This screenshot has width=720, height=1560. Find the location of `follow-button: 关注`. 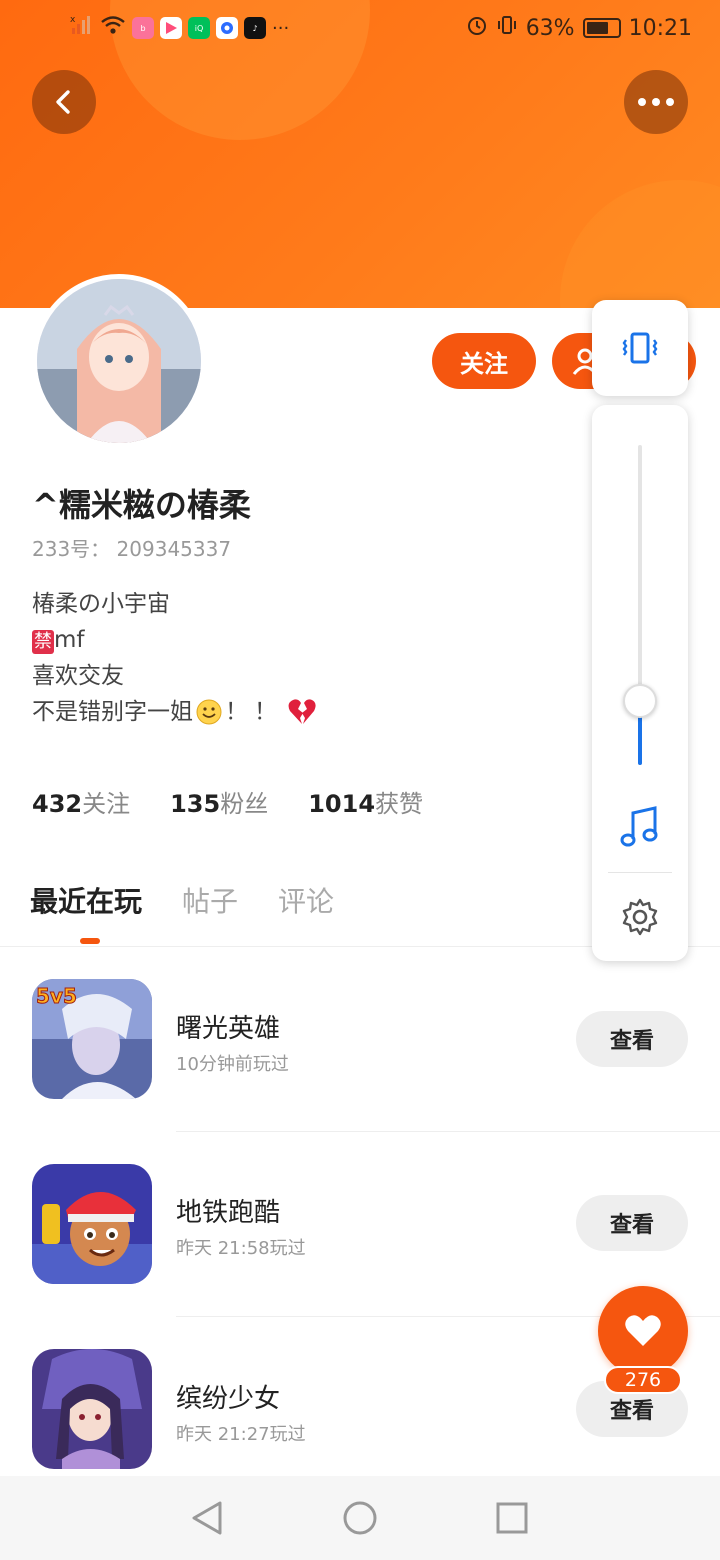

follow-button: 关注 is located at coordinates (484, 361).